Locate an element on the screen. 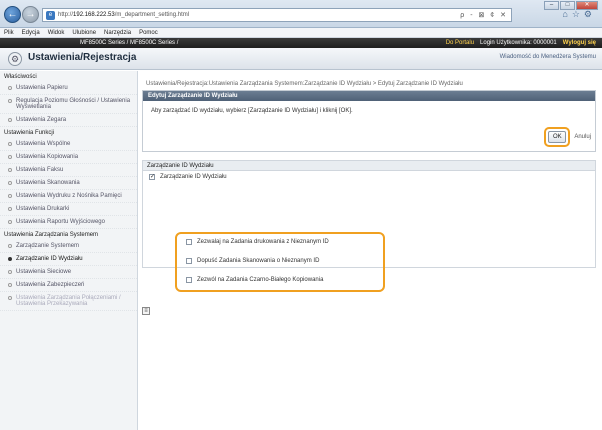 This screenshot has height=430, width=602. sidebar-item: Ustawienia Zegara is located at coordinates (68, 120).